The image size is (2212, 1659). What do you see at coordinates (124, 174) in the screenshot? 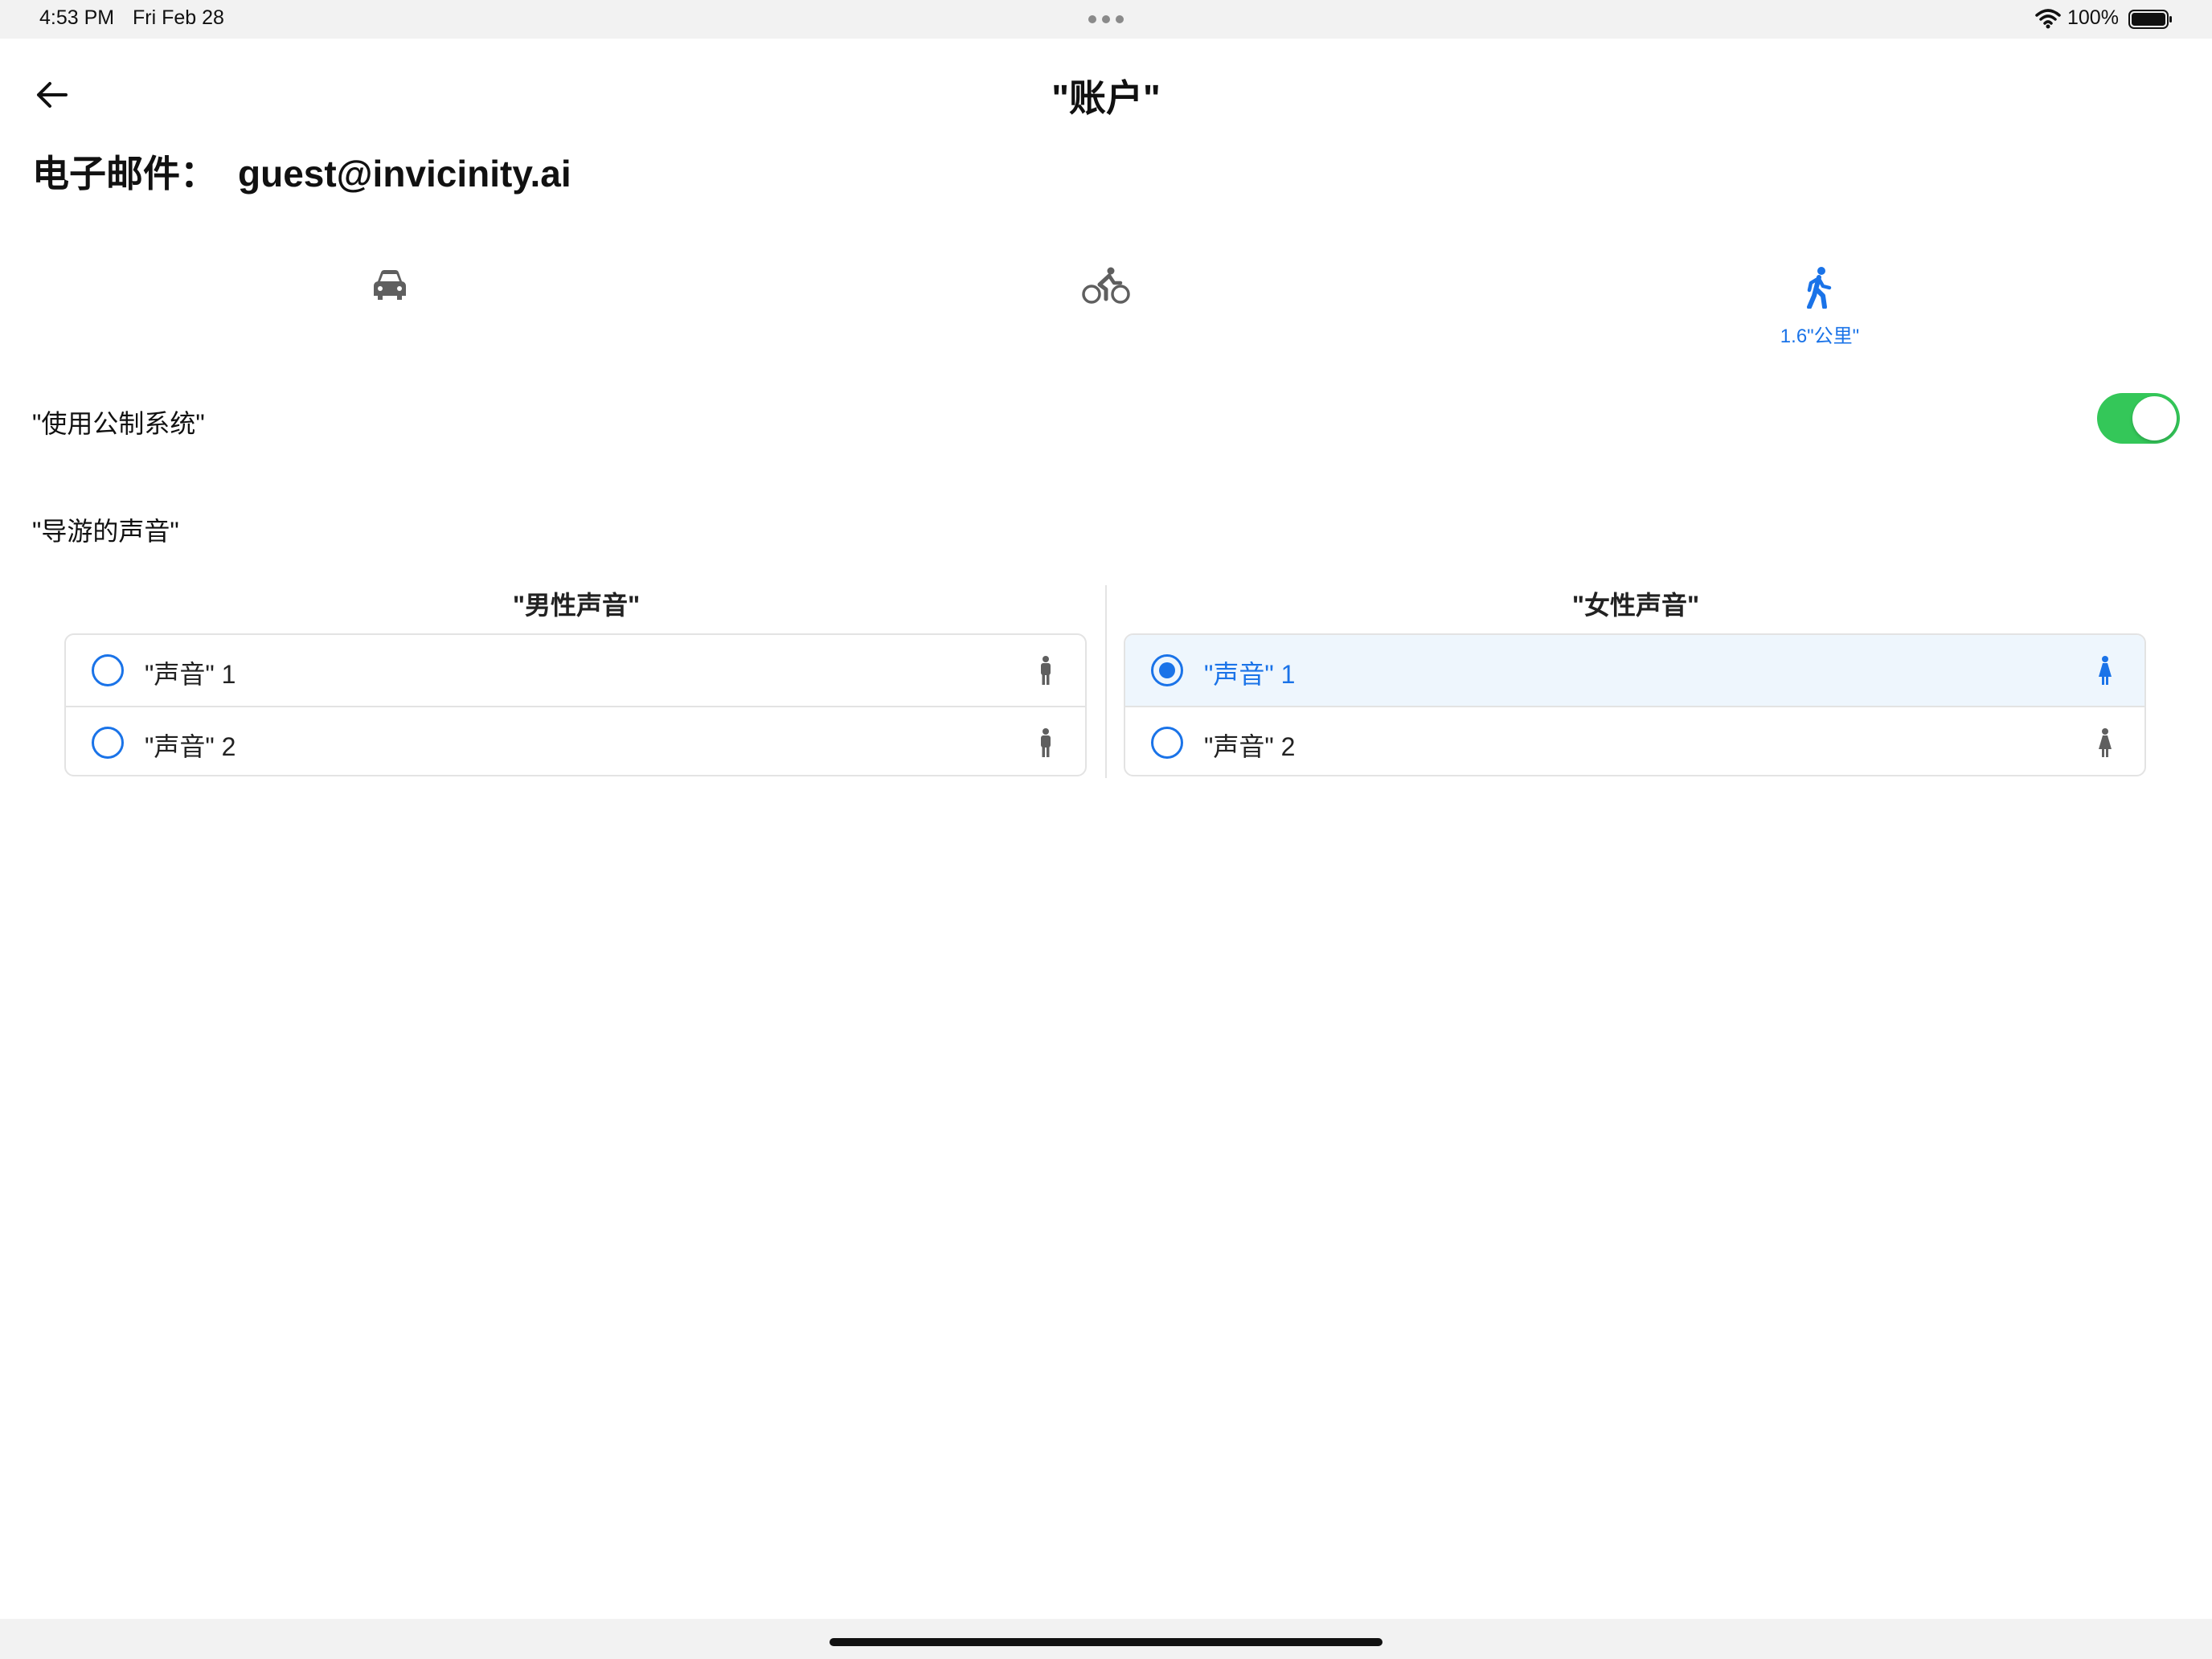
I see `email-label: 电子邮件：` at bounding box center [124, 174].